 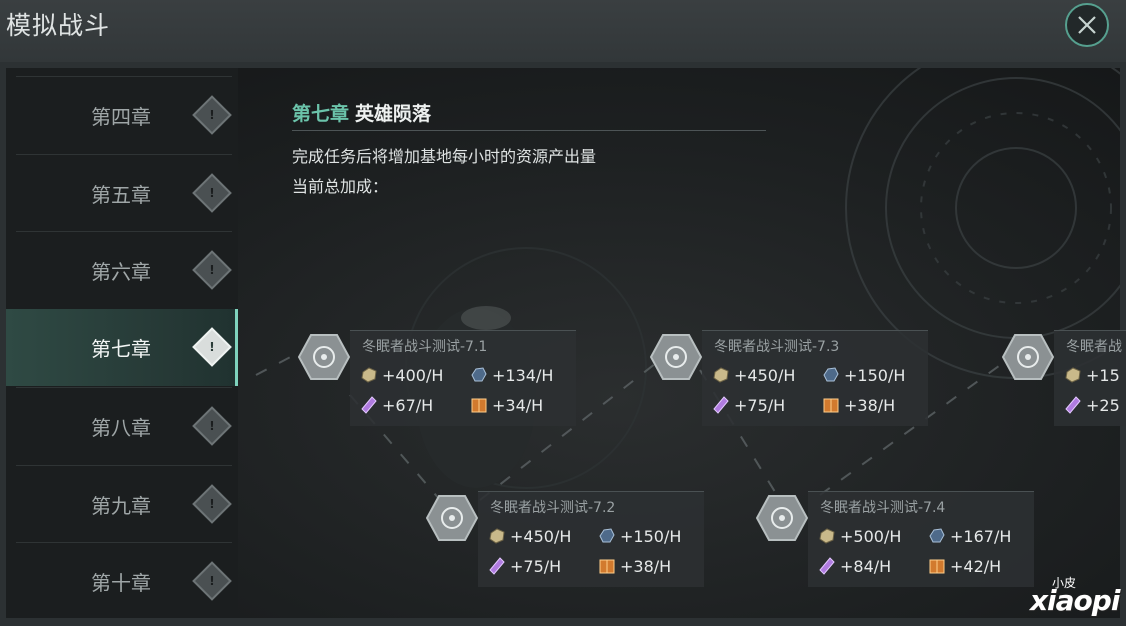 I want to click on energy-output: +67/H, so click(x=396, y=405).